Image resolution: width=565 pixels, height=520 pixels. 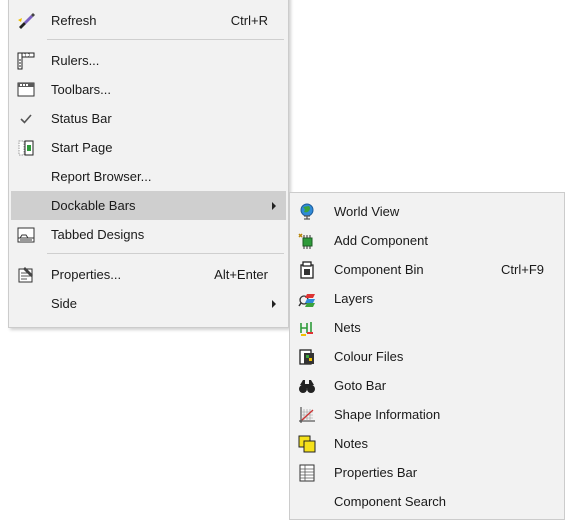 I want to click on menu-item-shortcut: Ctrl+R, so click(x=249, y=20).